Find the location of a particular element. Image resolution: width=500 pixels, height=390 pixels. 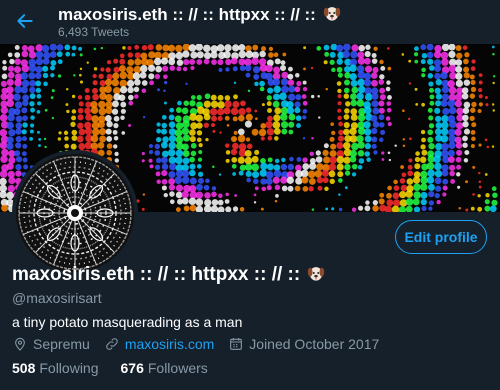

back-button is located at coordinates (25, 21).